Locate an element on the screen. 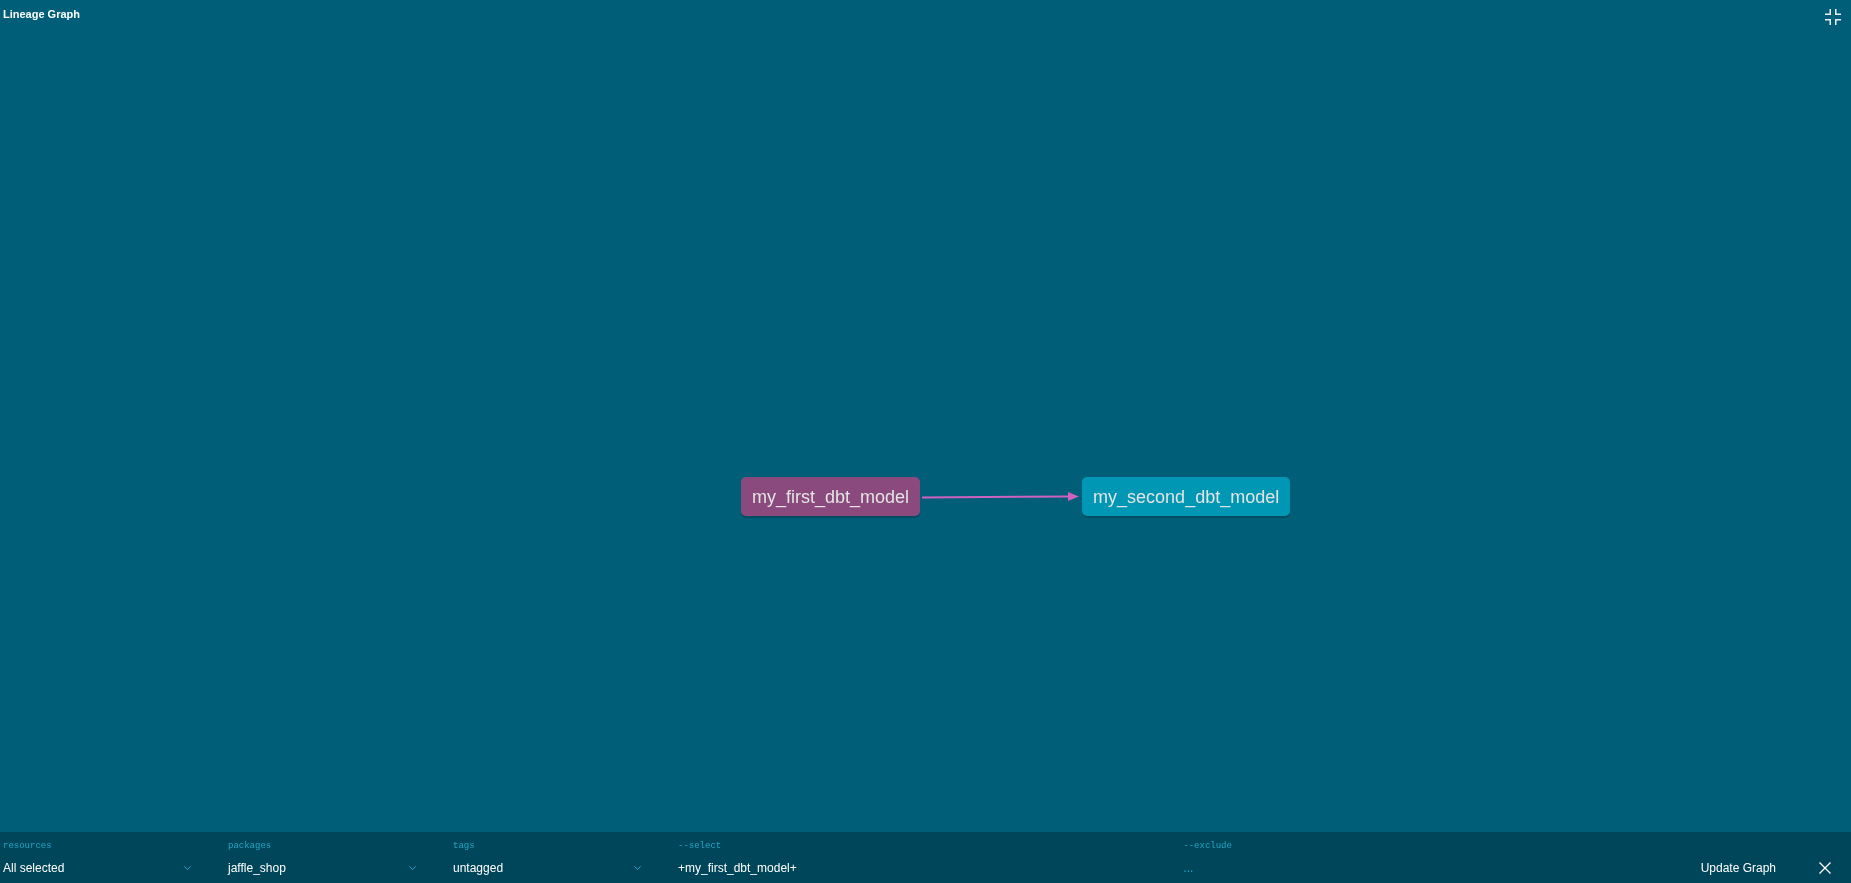 The height and width of the screenshot is (883, 1851). filter-label: --exclude is located at coordinates (1207, 846).